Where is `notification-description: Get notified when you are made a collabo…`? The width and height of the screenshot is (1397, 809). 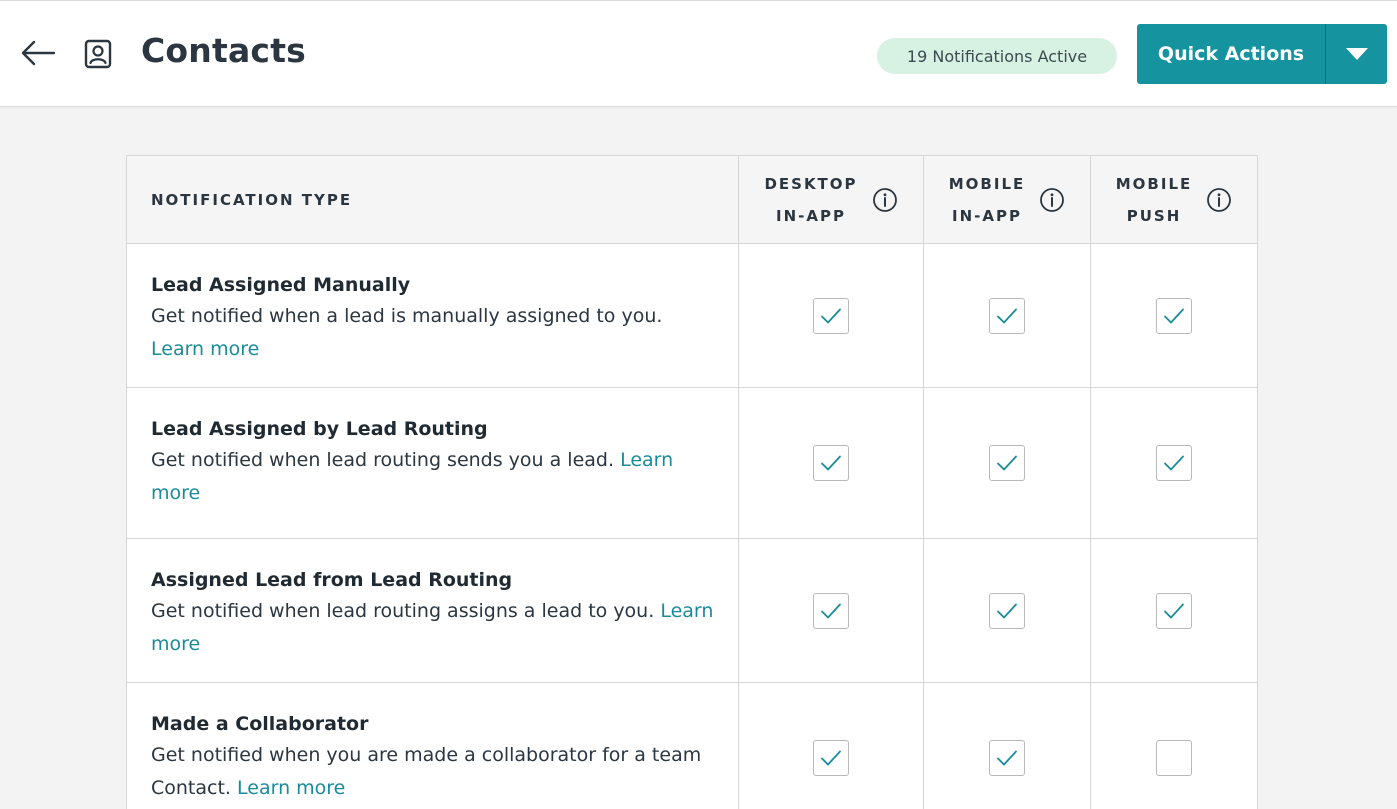 notification-description: Get notified when you are made a collabo… is located at coordinates (426, 771).